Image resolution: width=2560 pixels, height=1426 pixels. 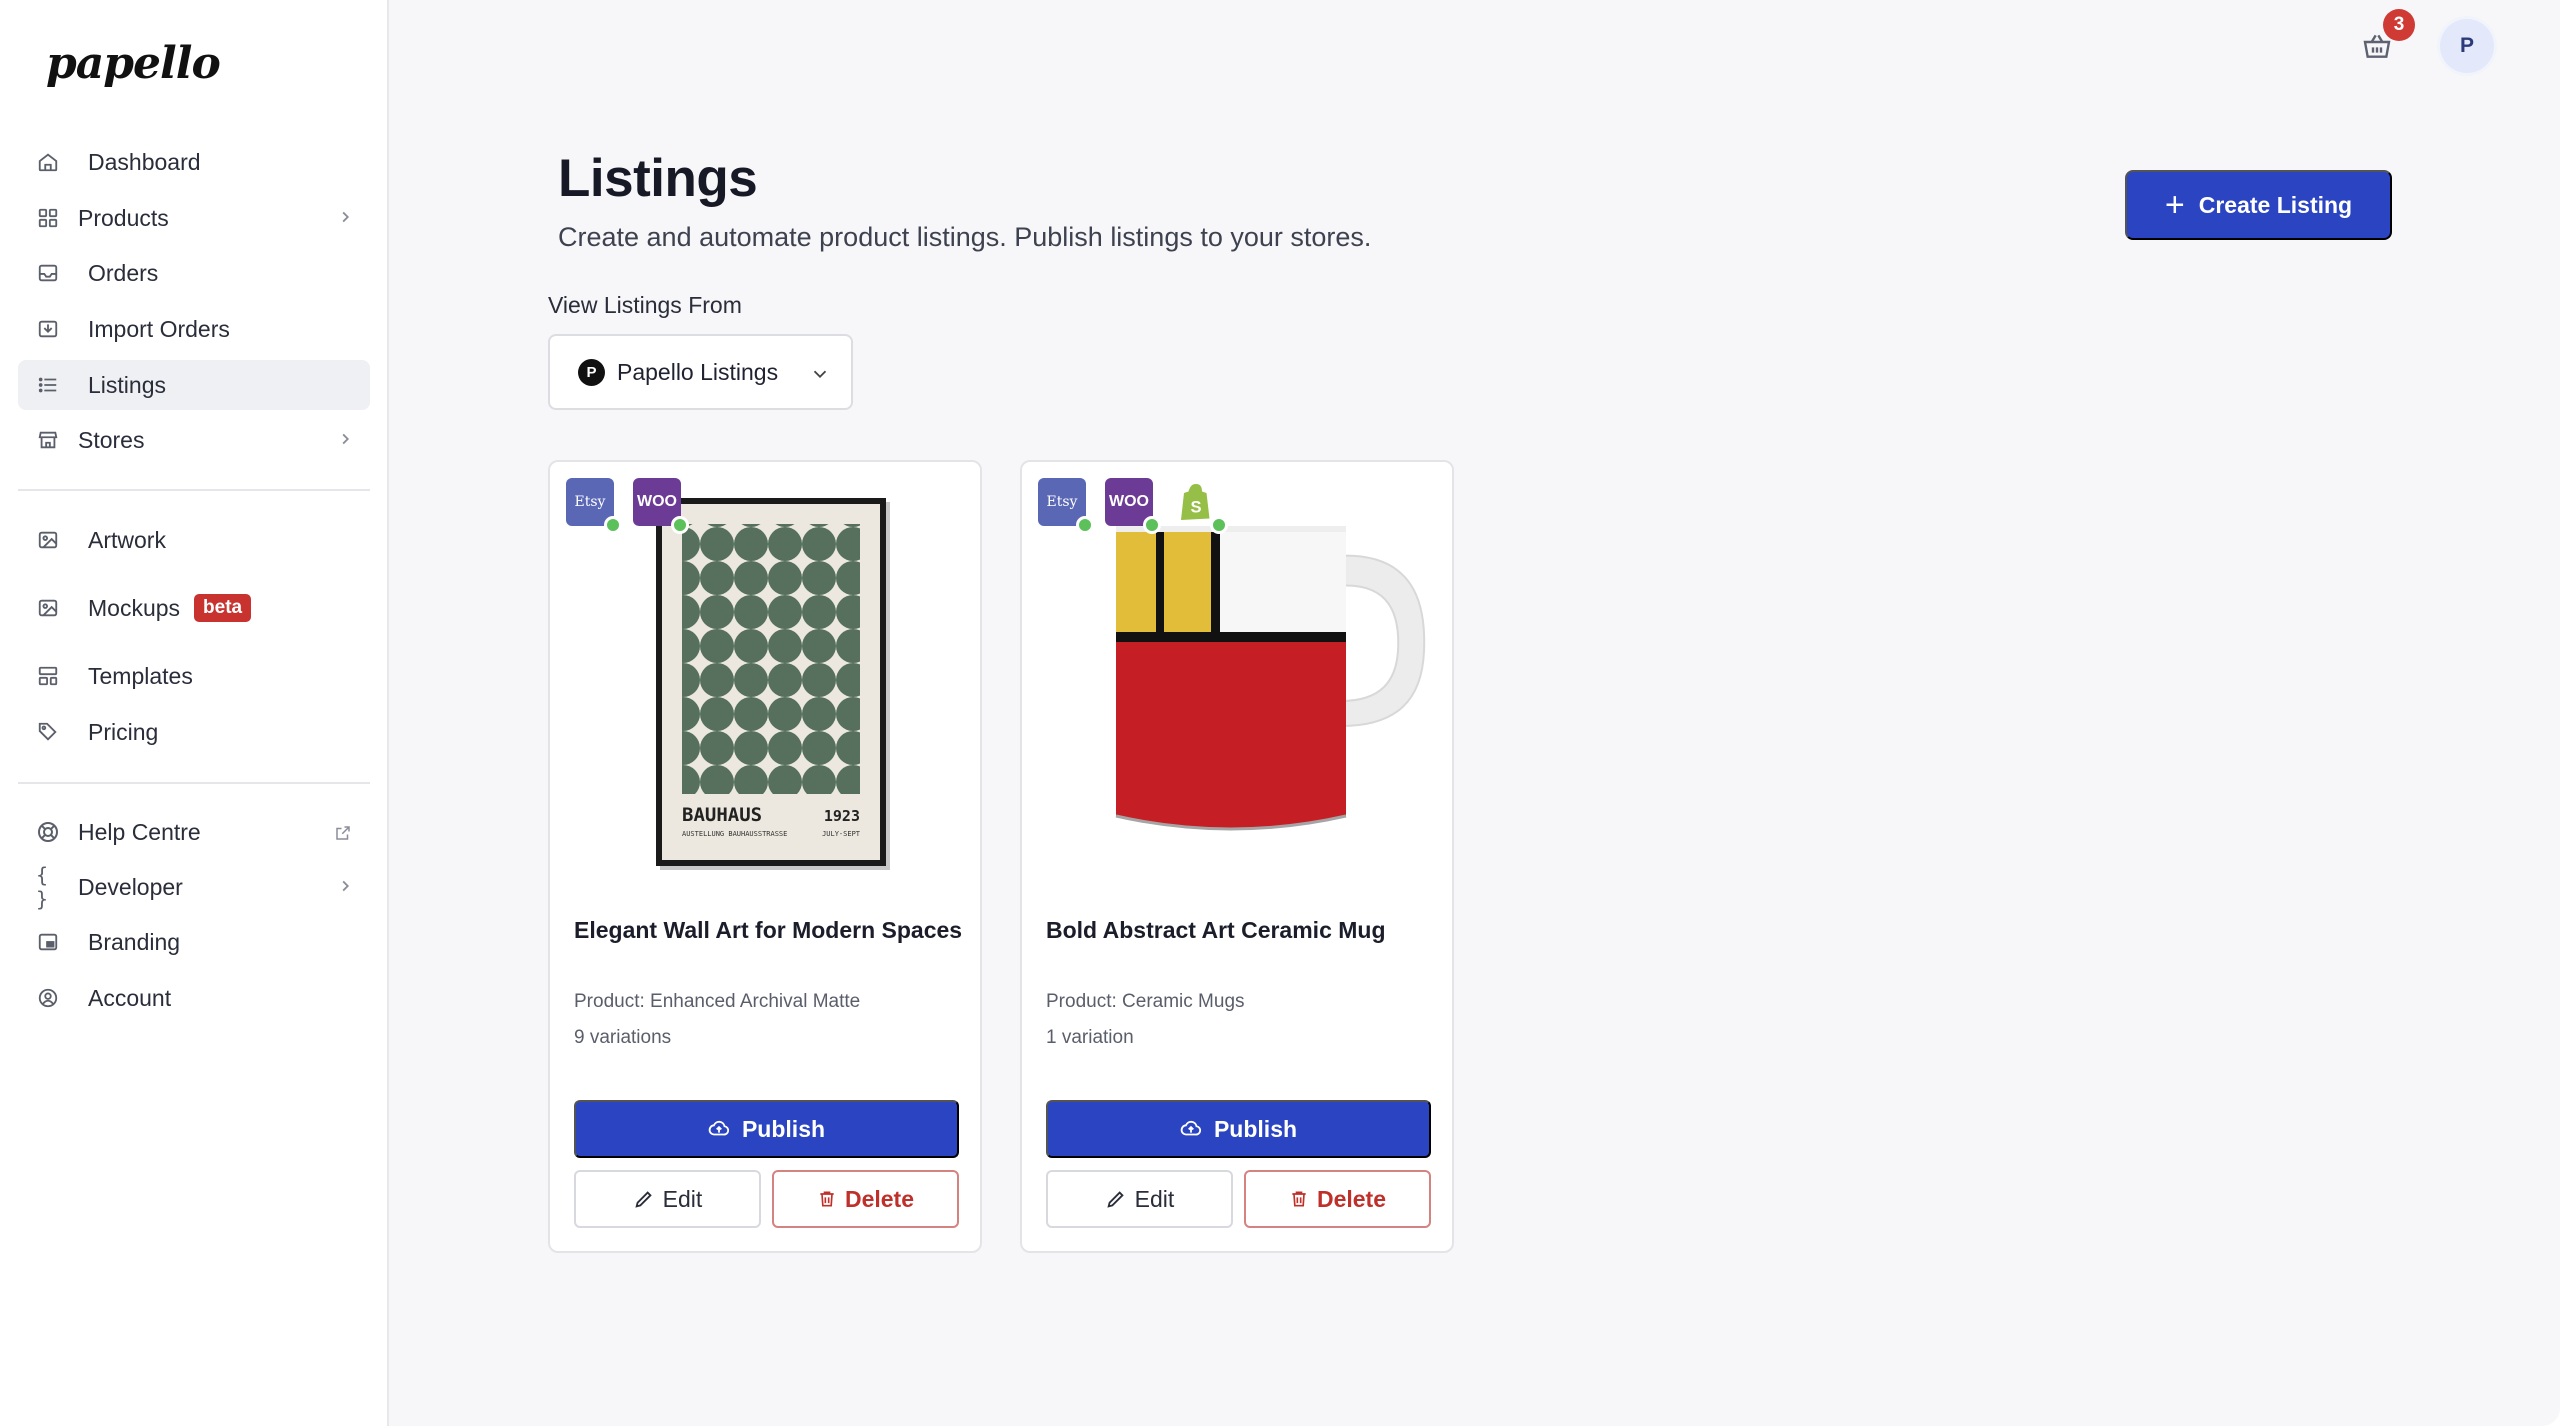 What do you see at coordinates (48, 676) in the screenshot?
I see `template-icon` at bounding box center [48, 676].